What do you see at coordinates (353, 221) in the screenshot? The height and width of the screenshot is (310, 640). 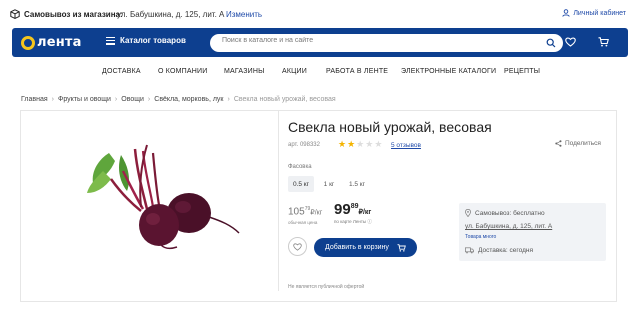 I see `card-price-note: по карте Ленты ⓘ` at bounding box center [353, 221].